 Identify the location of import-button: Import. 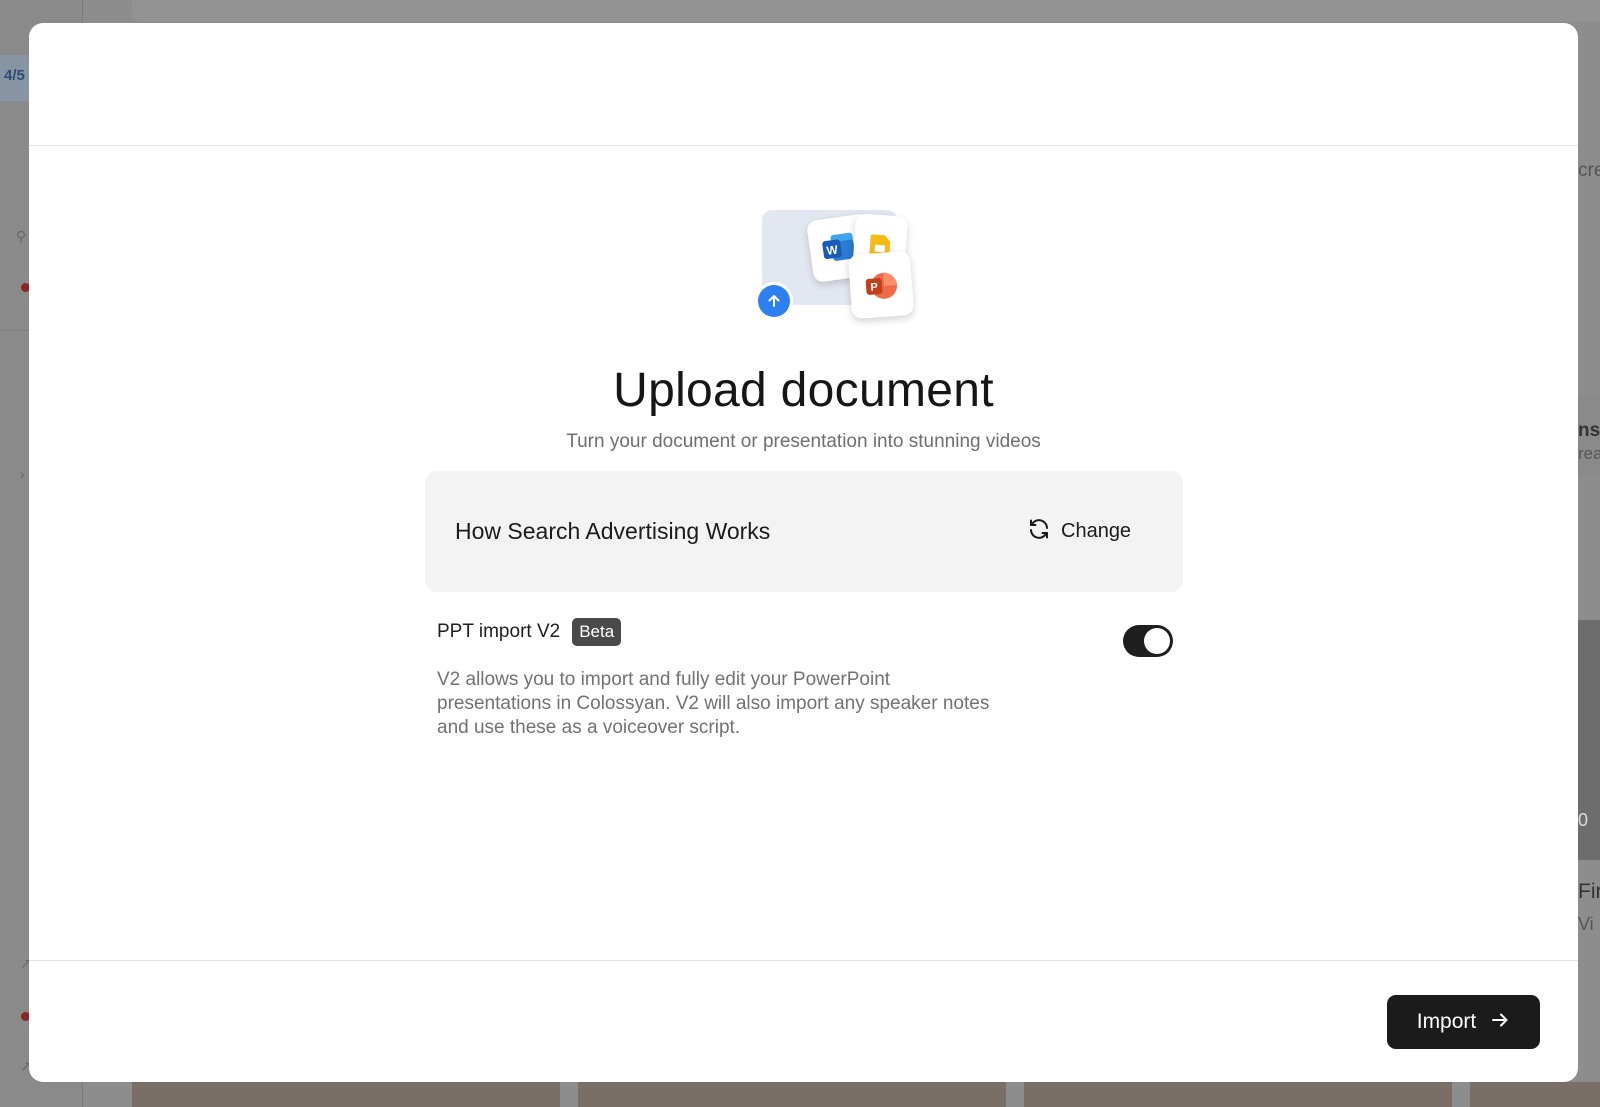
(1463, 1022).